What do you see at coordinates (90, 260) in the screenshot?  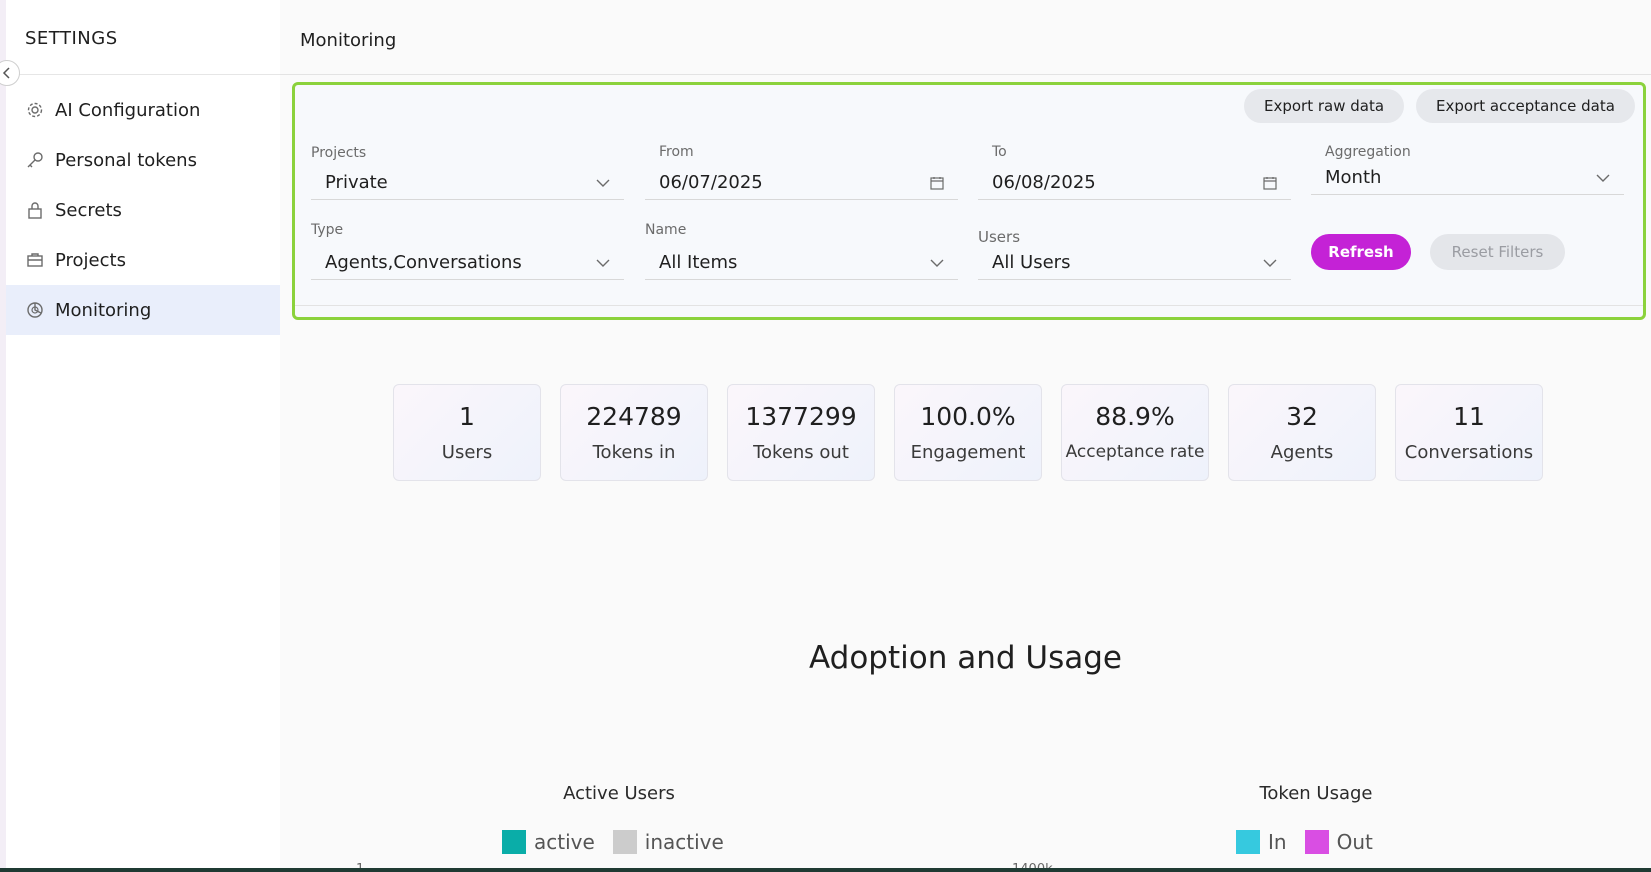 I see `sidebar-item-label: Projects` at bounding box center [90, 260].